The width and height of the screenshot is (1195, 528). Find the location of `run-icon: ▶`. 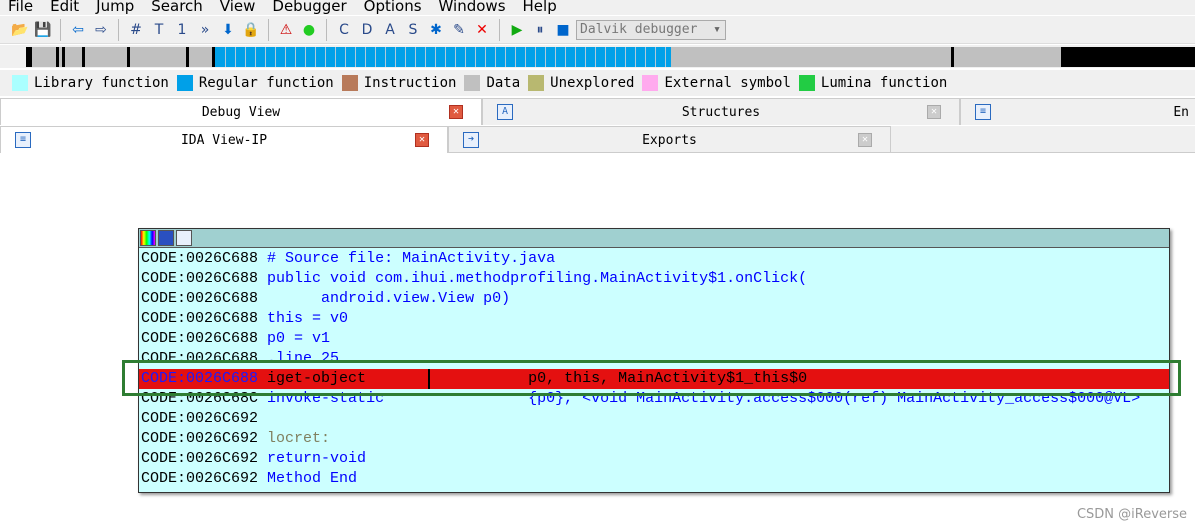

run-icon: ▶ is located at coordinates (517, 30).